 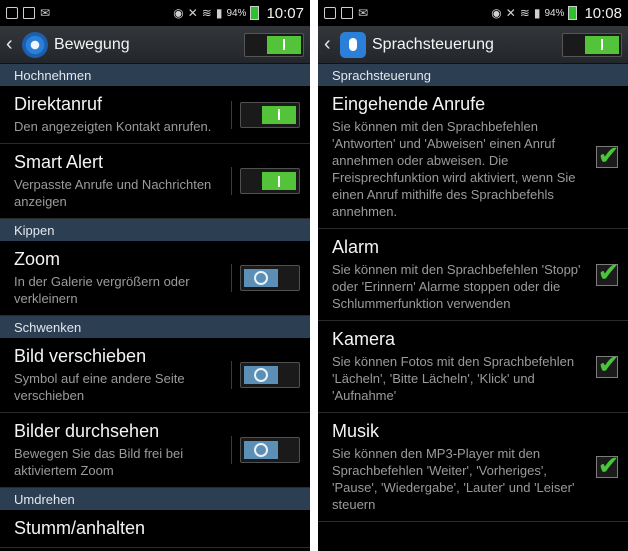 I want to click on musik-checkbox: ✔, so click(x=607, y=465).